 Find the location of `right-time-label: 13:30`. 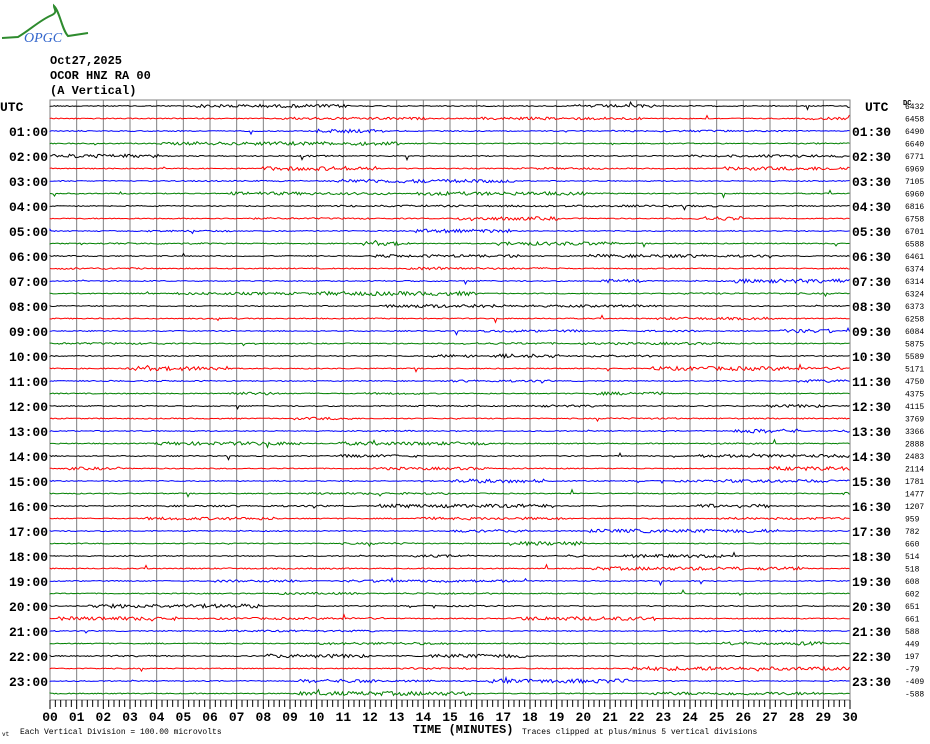

right-time-label: 13:30 is located at coordinates (871, 432).